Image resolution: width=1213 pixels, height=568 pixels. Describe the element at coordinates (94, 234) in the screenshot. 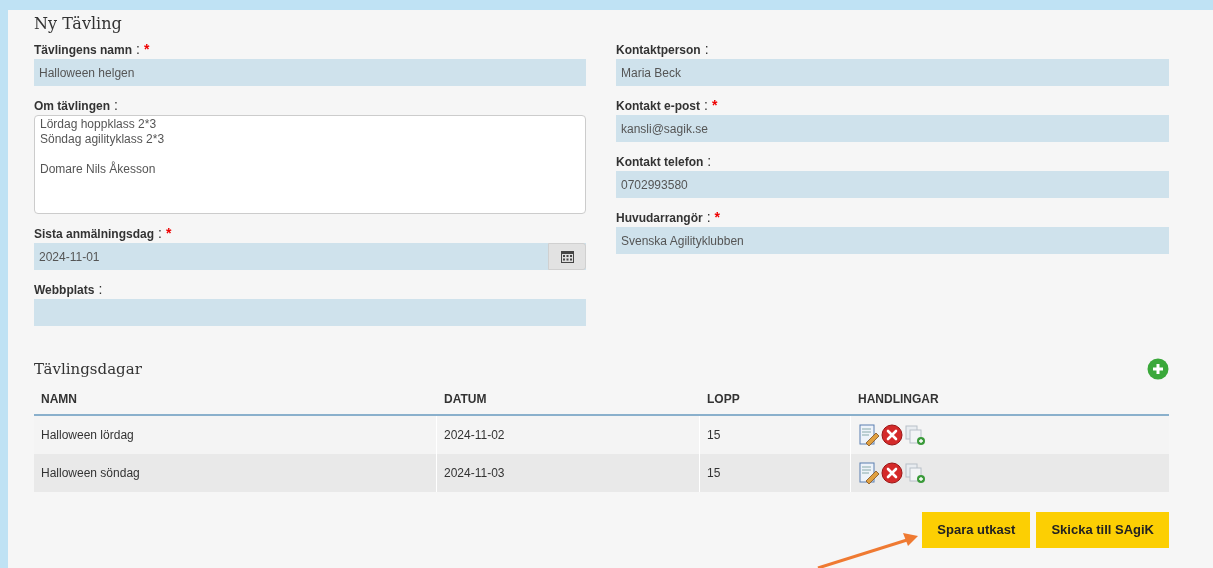

I see `field-label: Sista anmälningsdag` at that location.